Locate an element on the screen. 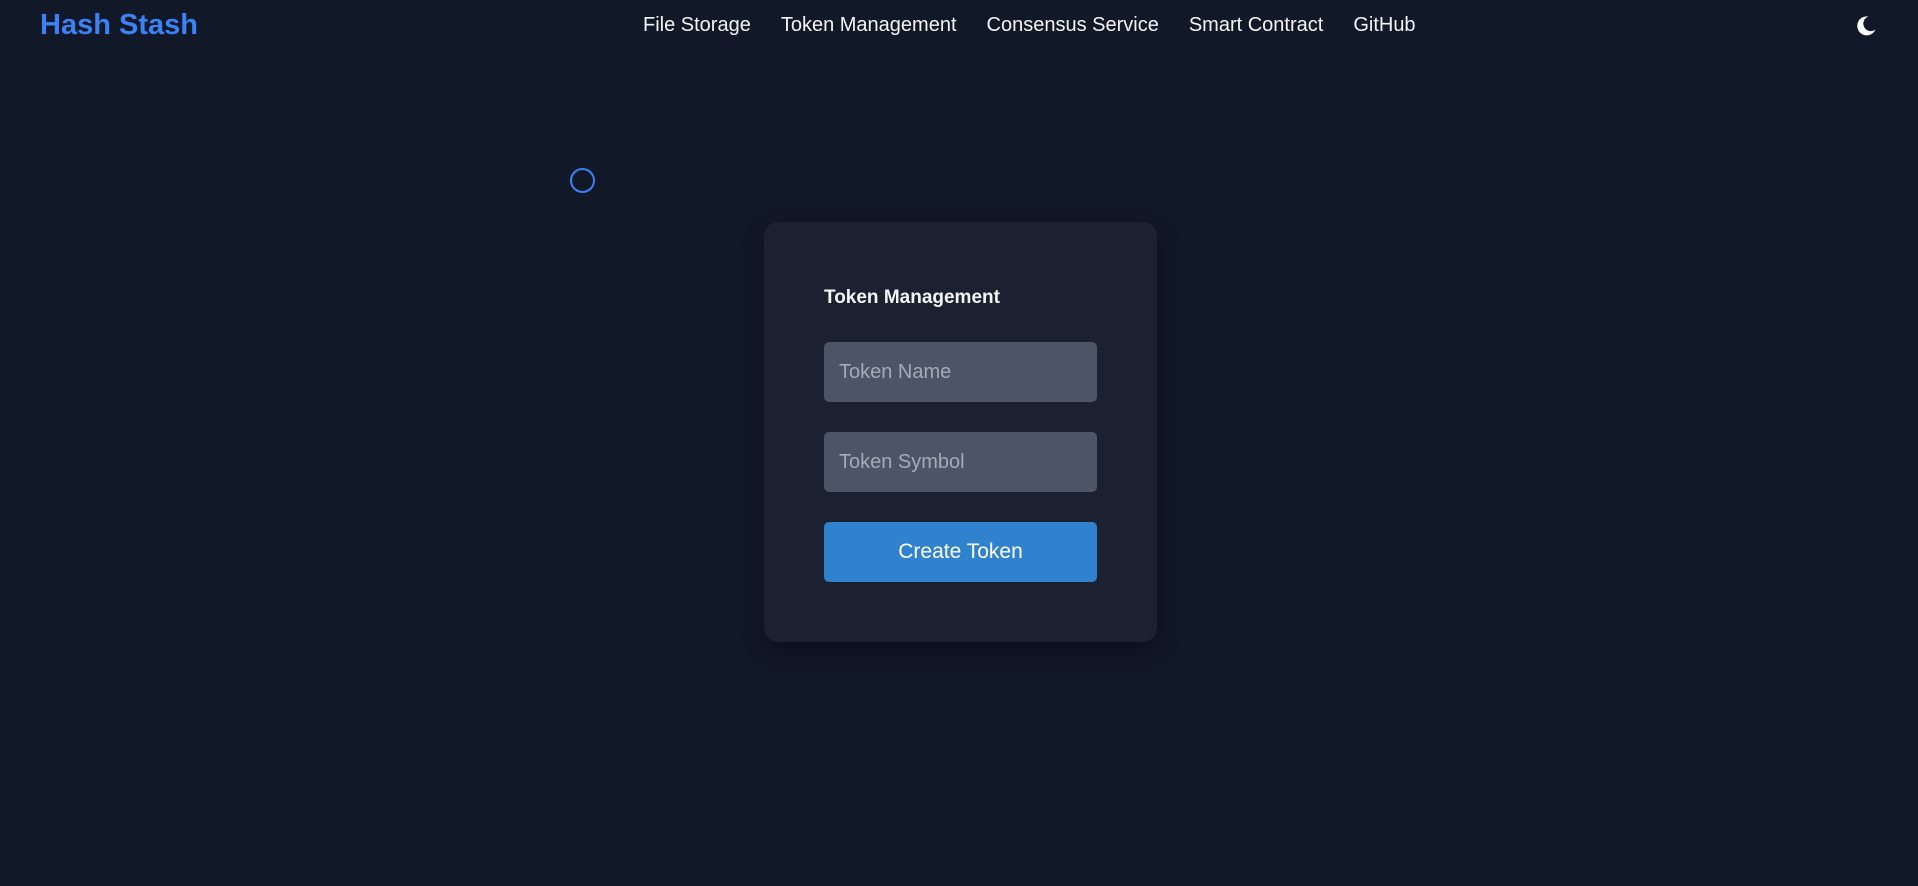  nav-github: GitHub is located at coordinates (1384, 25).